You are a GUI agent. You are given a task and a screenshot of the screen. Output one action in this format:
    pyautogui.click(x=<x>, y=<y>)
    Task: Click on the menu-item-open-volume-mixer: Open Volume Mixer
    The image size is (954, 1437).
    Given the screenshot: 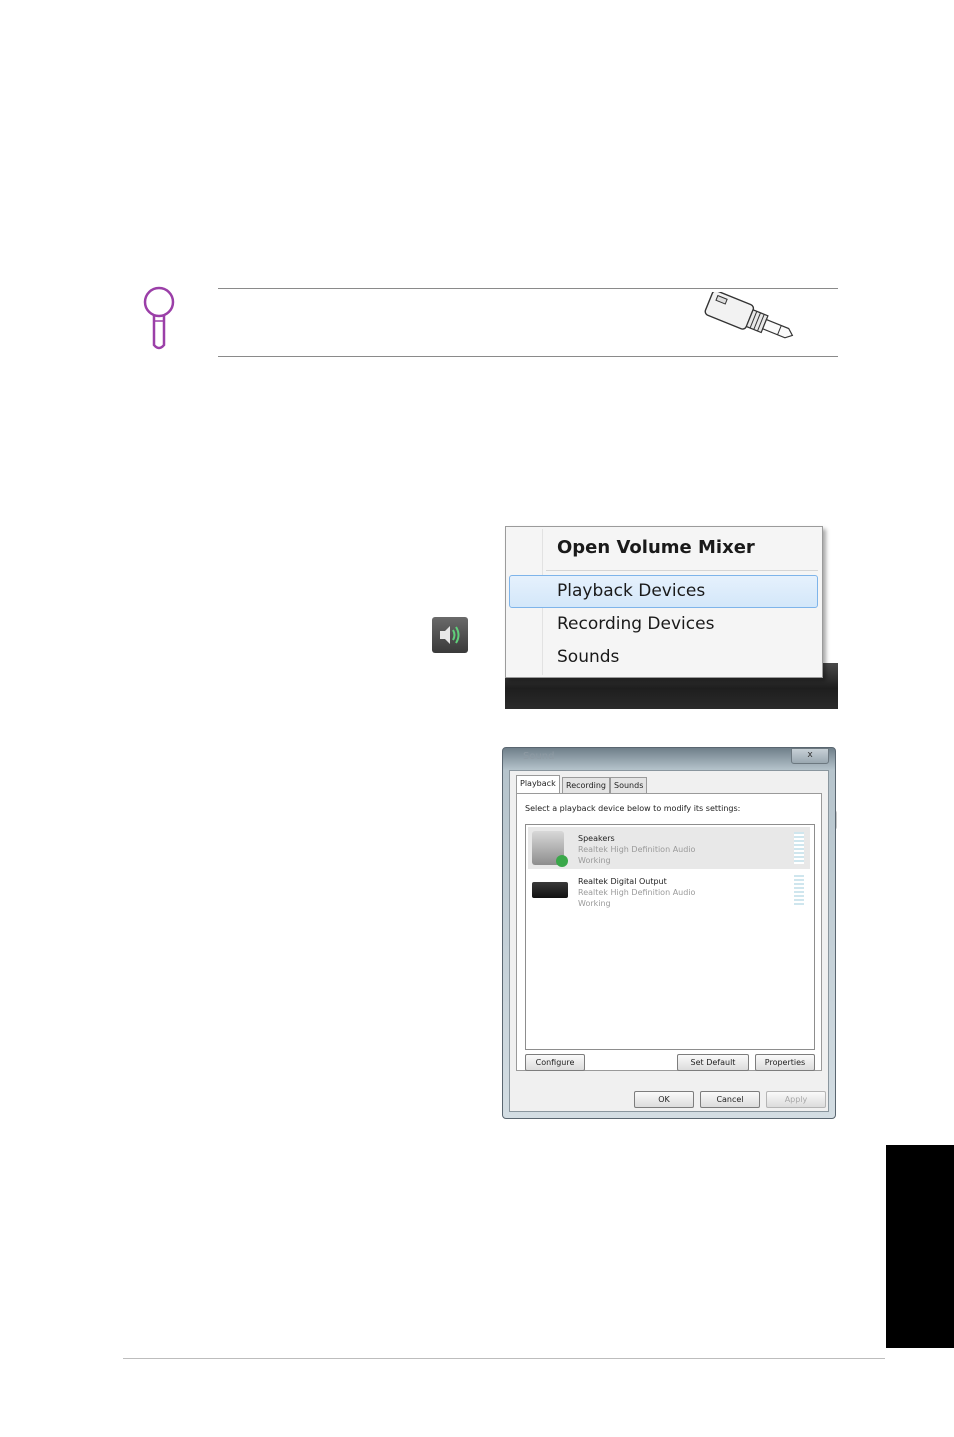 What is the action you would take?
    pyautogui.click(x=656, y=547)
    